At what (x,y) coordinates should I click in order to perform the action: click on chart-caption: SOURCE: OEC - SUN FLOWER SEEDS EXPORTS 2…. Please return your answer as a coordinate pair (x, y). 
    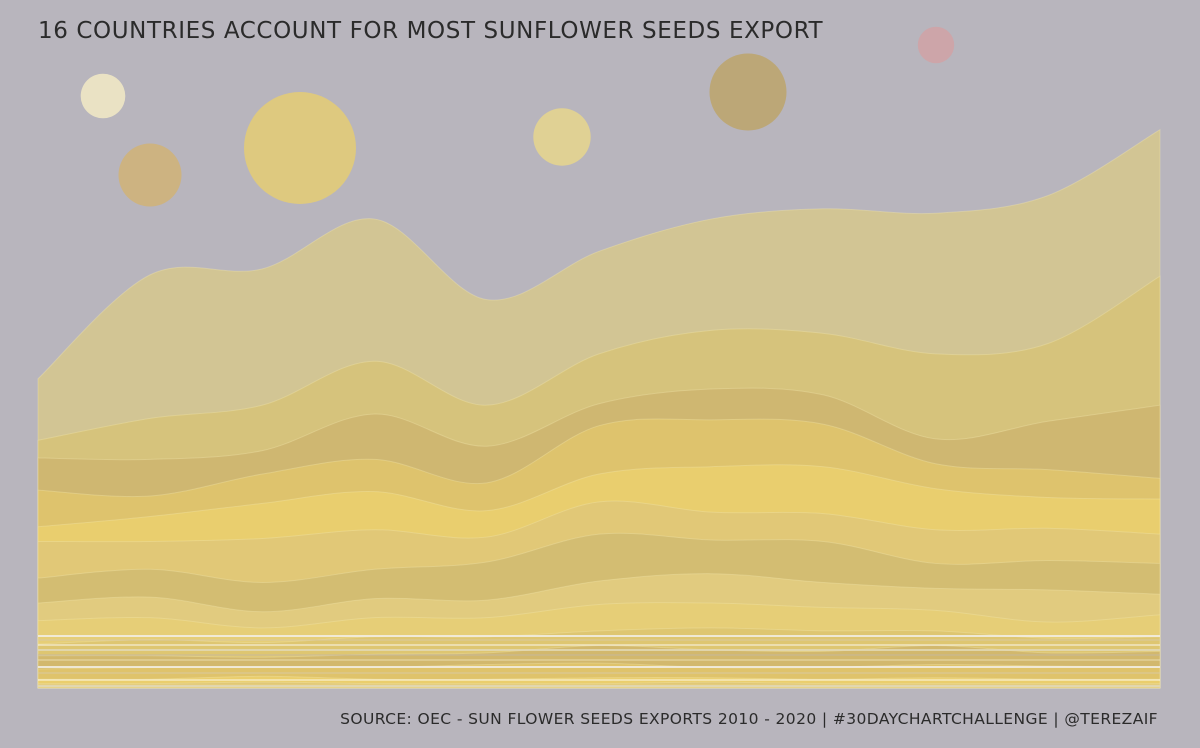
    Looking at the image, I should click on (749, 719).